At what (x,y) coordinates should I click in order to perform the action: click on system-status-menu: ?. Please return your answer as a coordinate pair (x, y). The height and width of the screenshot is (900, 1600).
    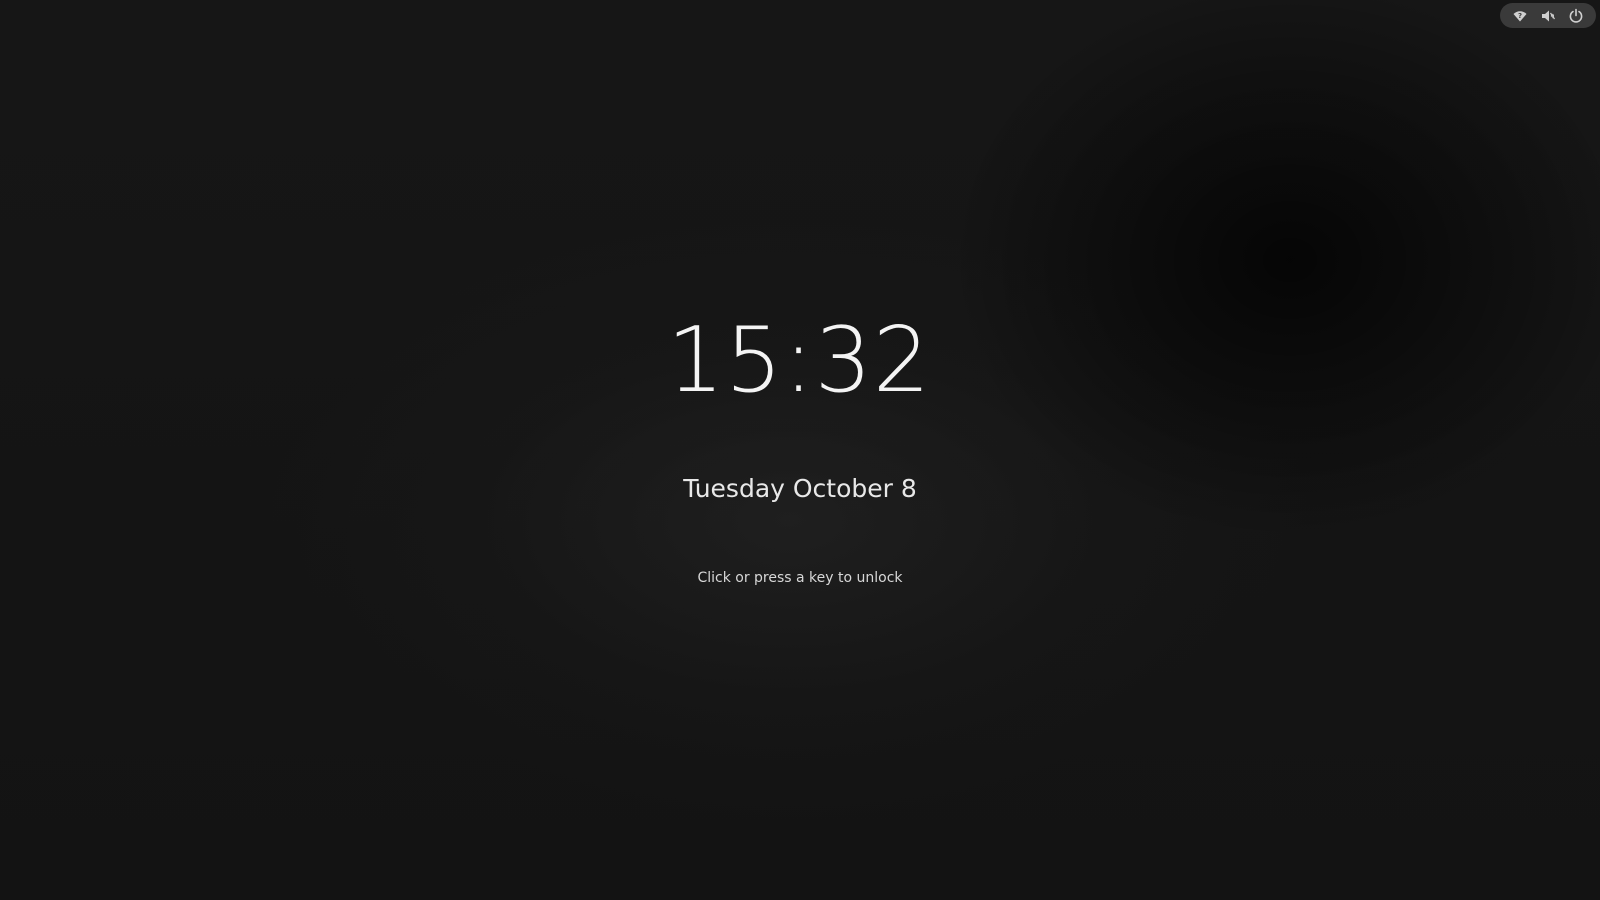
    Looking at the image, I should click on (1548, 15).